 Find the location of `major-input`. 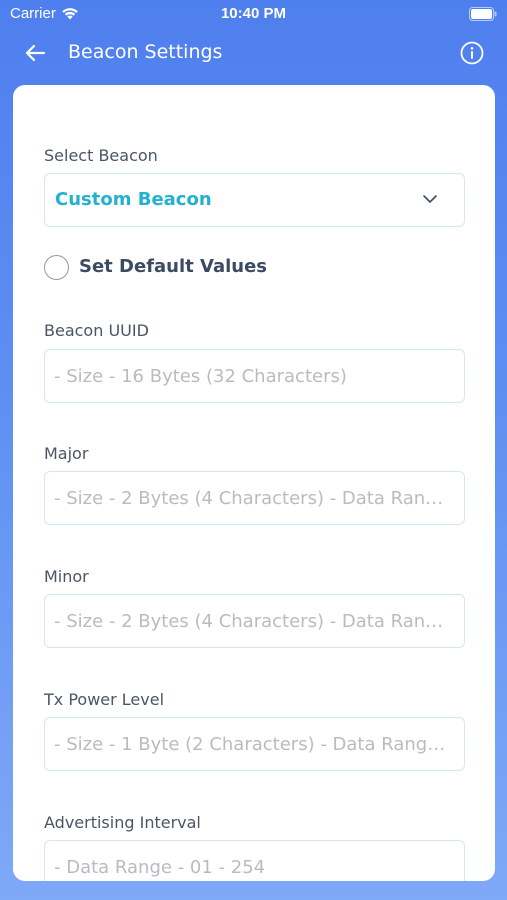

major-input is located at coordinates (254, 498).